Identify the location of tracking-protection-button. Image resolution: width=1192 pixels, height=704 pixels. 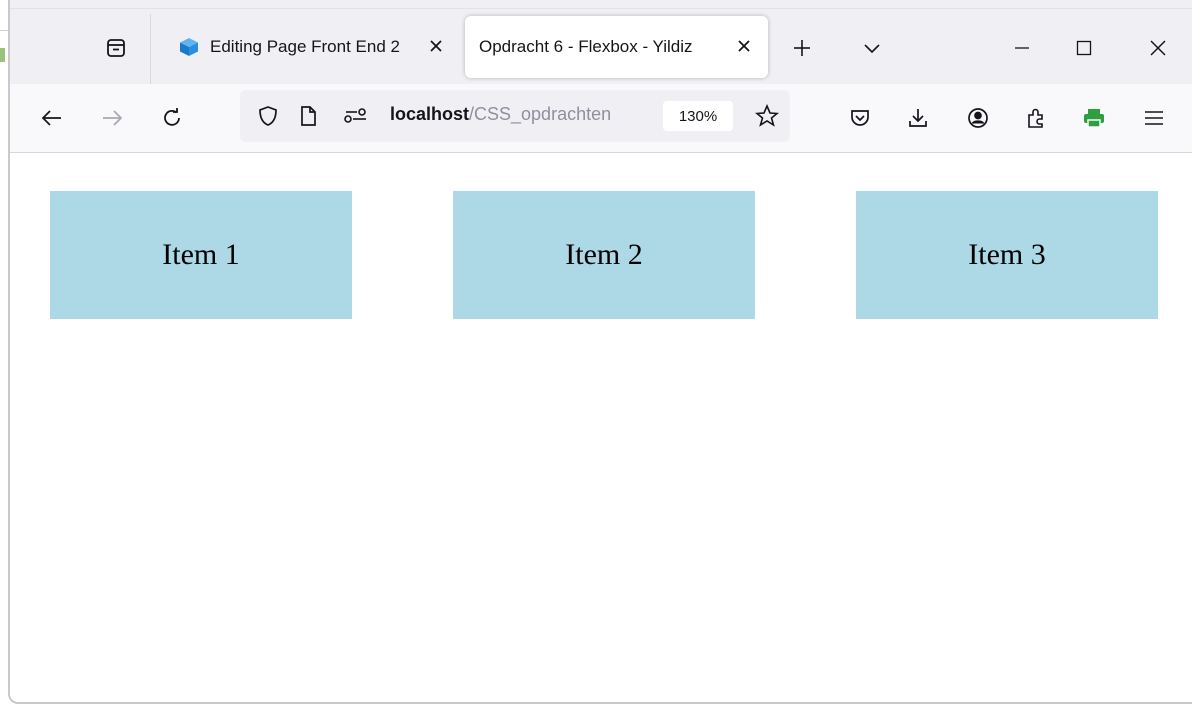
(268, 116).